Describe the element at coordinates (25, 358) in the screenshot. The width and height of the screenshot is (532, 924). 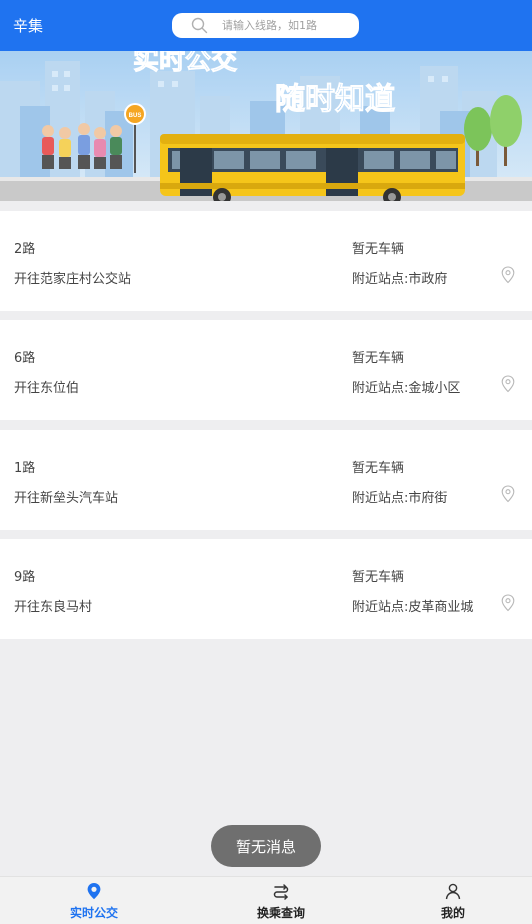
I see `route-name: 6路` at that location.